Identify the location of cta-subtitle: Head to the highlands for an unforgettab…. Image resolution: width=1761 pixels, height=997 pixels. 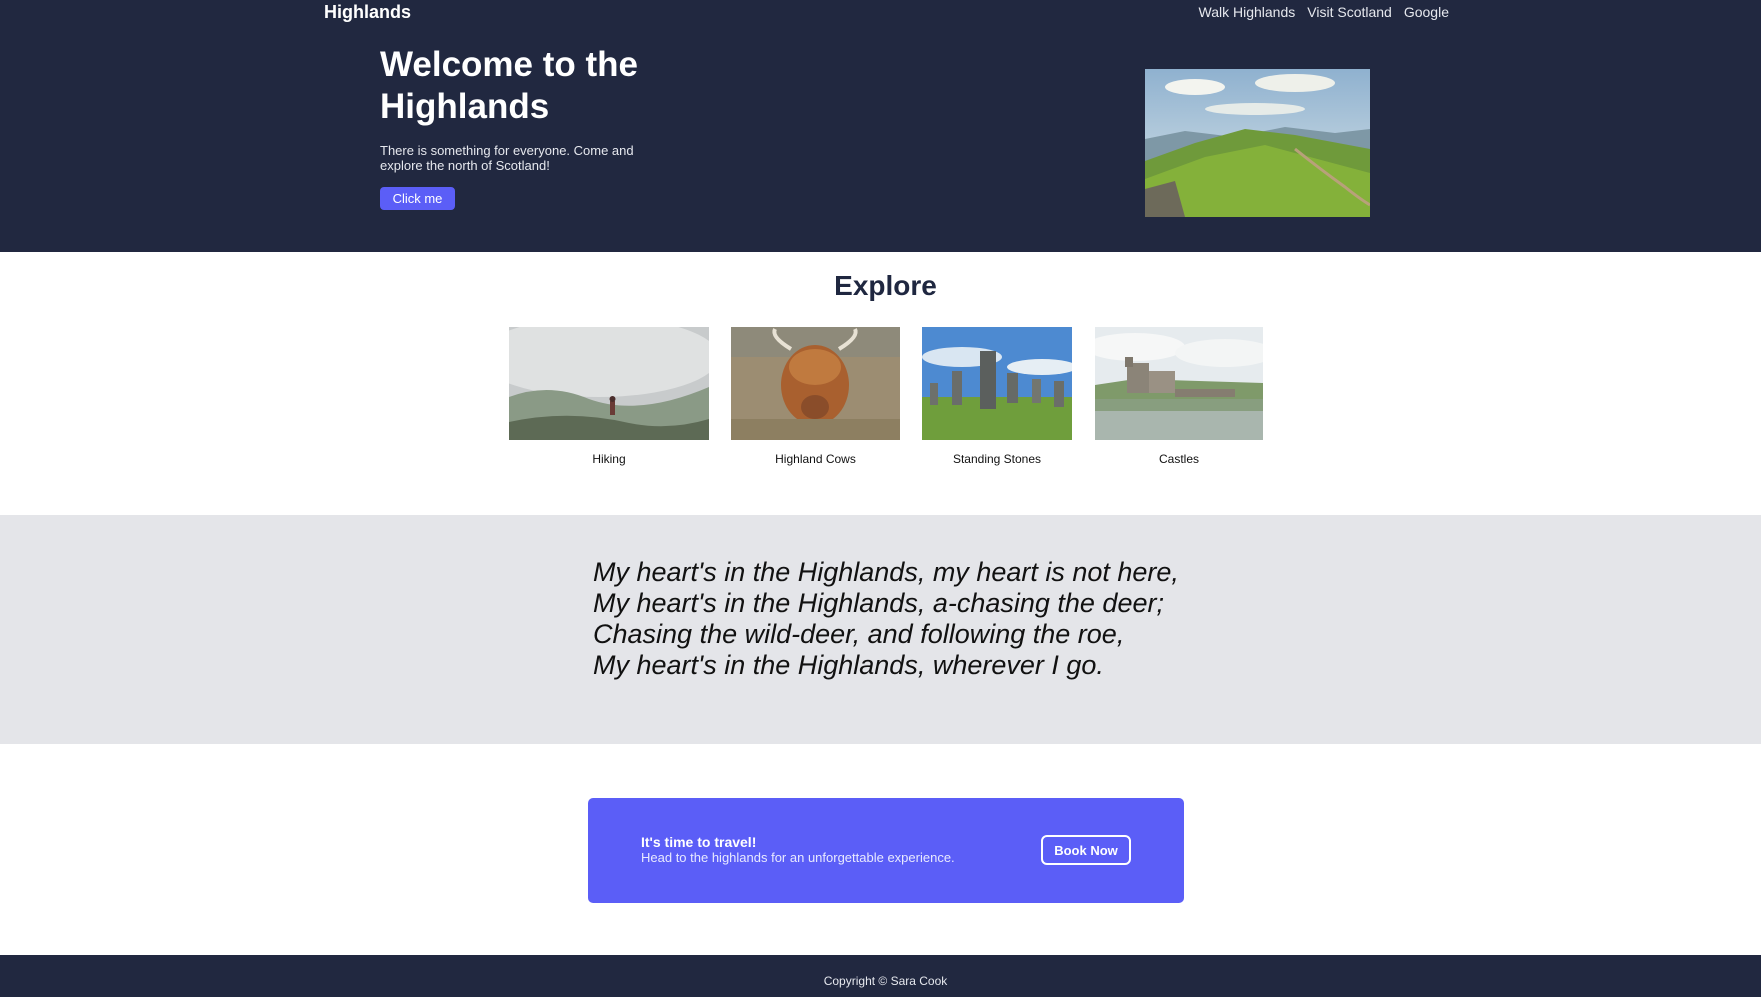
(798, 857).